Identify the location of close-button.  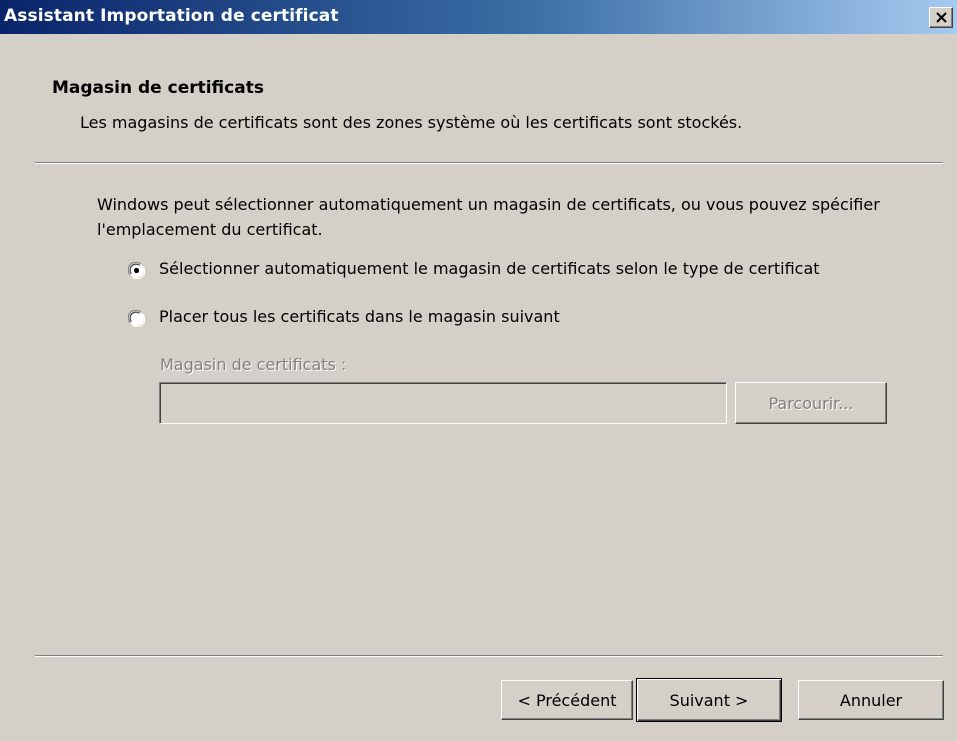
(941, 17).